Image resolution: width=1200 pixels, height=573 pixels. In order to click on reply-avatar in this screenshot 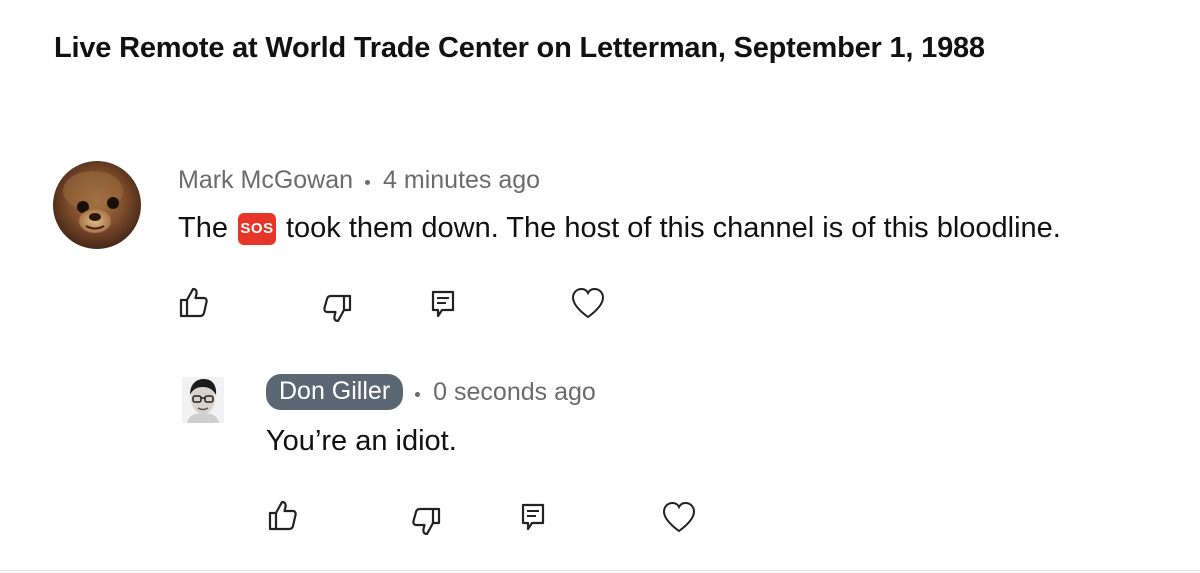, I will do `click(203, 400)`.